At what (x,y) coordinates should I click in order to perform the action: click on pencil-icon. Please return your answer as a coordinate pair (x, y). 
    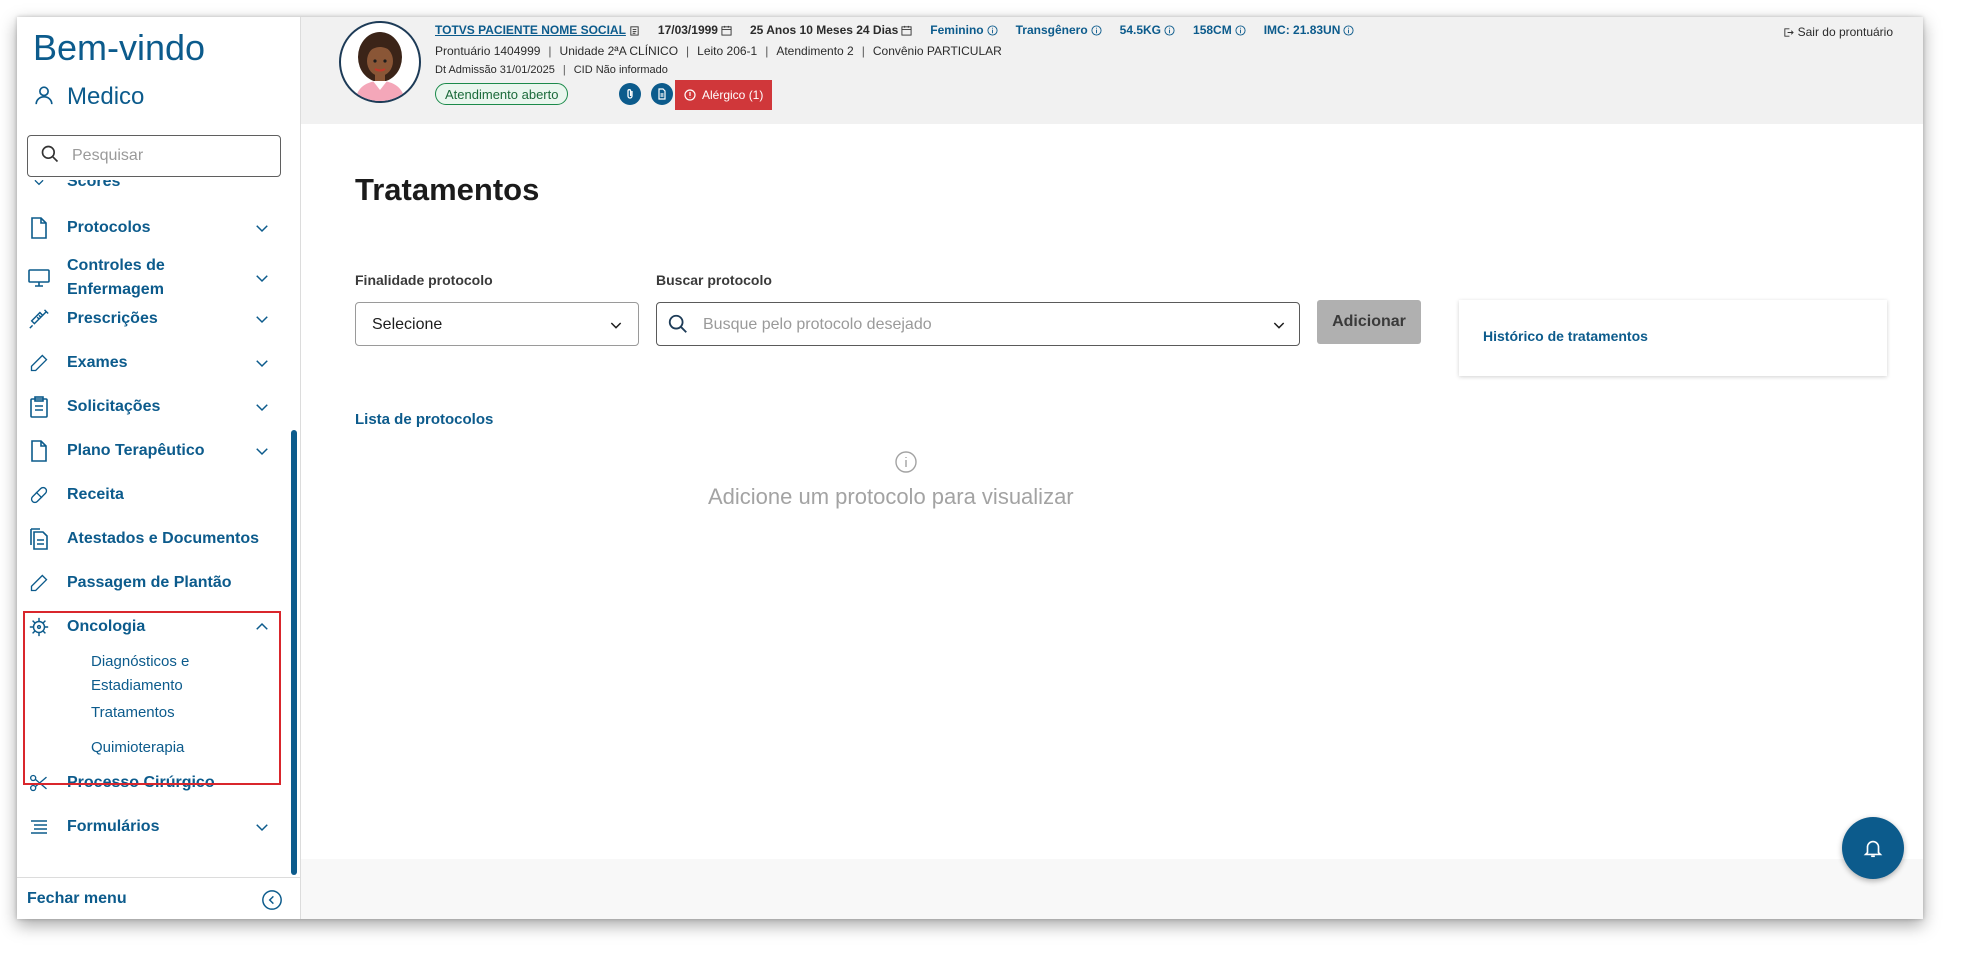
    Looking at the image, I should click on (39, 363).